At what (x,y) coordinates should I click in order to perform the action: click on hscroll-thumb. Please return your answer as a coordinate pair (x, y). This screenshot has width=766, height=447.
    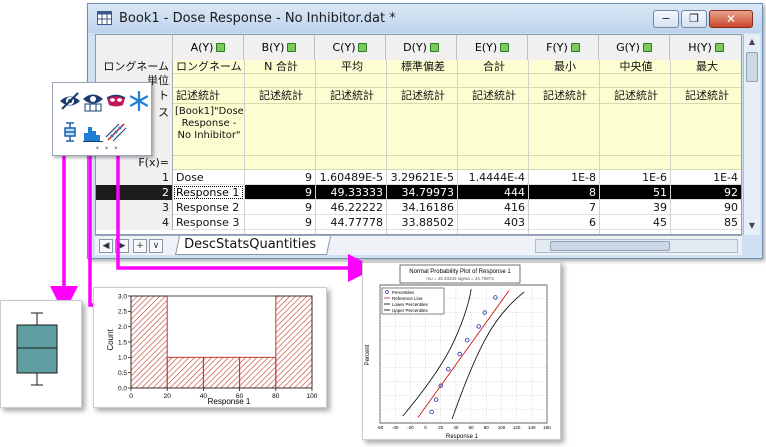
    Looking at the image, I should click on (610, 246).